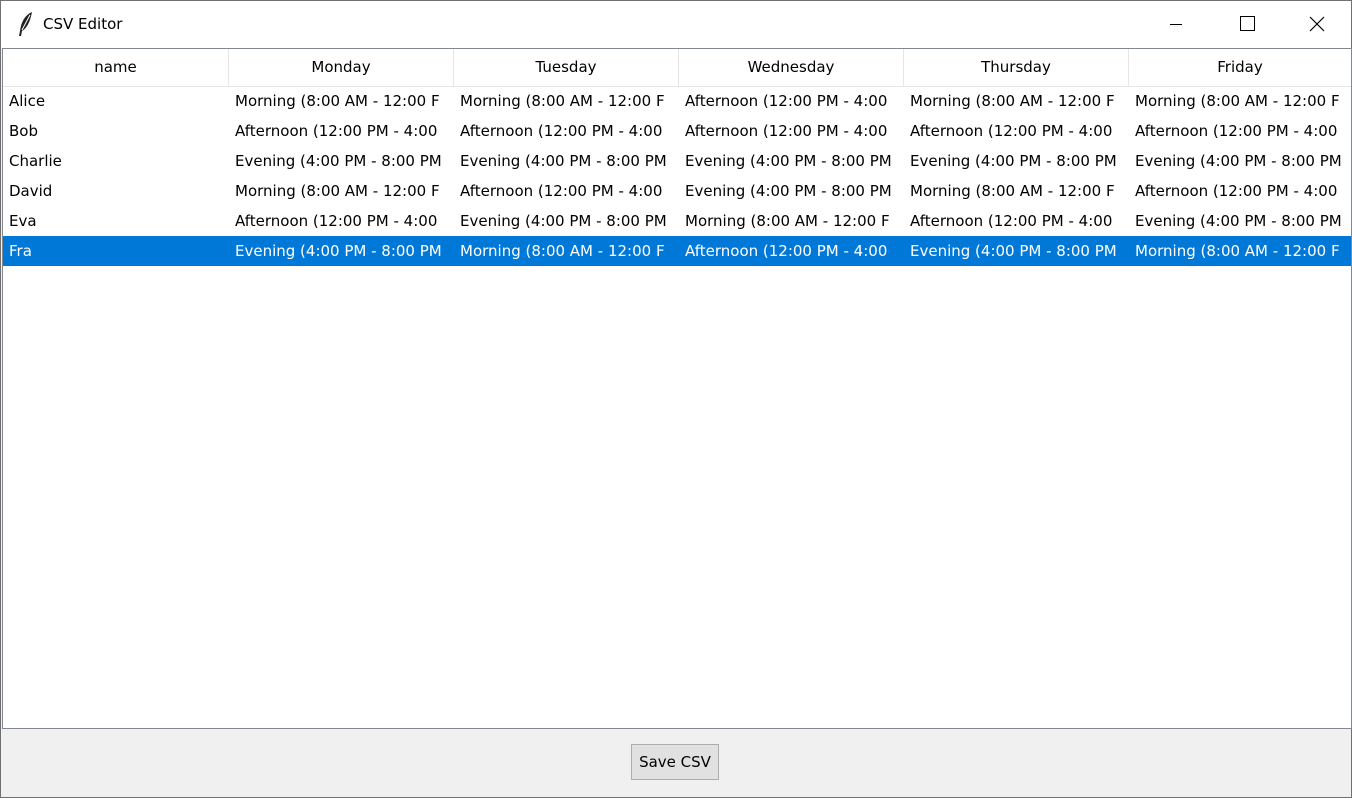  I want to click on cell-name: Fra, so click(20, 251).